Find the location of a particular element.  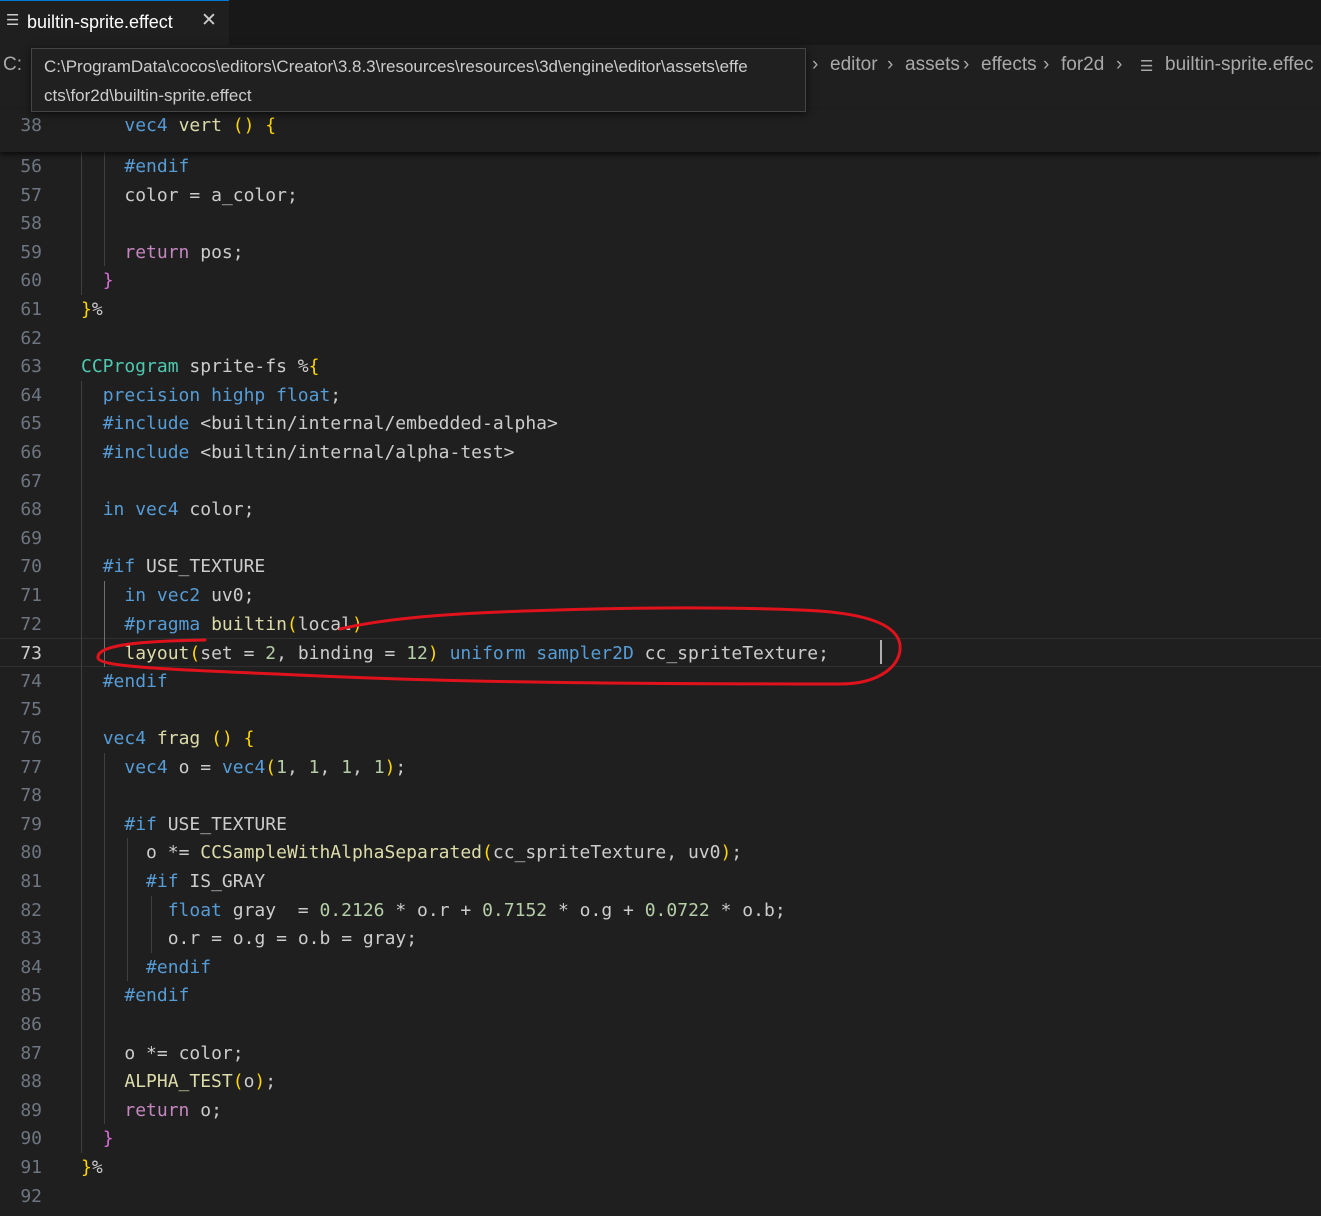

line-number: 56 is located at coordinates (31, 166).